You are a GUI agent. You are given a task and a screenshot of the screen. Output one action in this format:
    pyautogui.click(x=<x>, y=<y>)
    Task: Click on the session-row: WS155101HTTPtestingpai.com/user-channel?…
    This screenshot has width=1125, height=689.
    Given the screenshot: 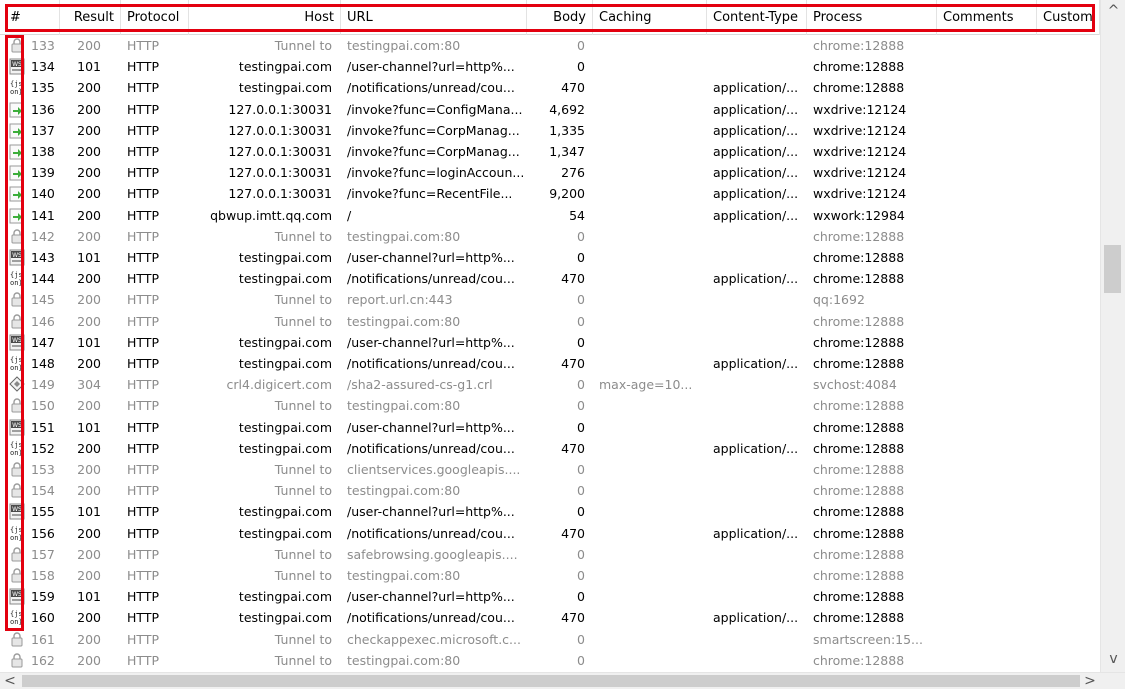 What is the action you would take?
    pyautogui.click(x=550, y=511)
    